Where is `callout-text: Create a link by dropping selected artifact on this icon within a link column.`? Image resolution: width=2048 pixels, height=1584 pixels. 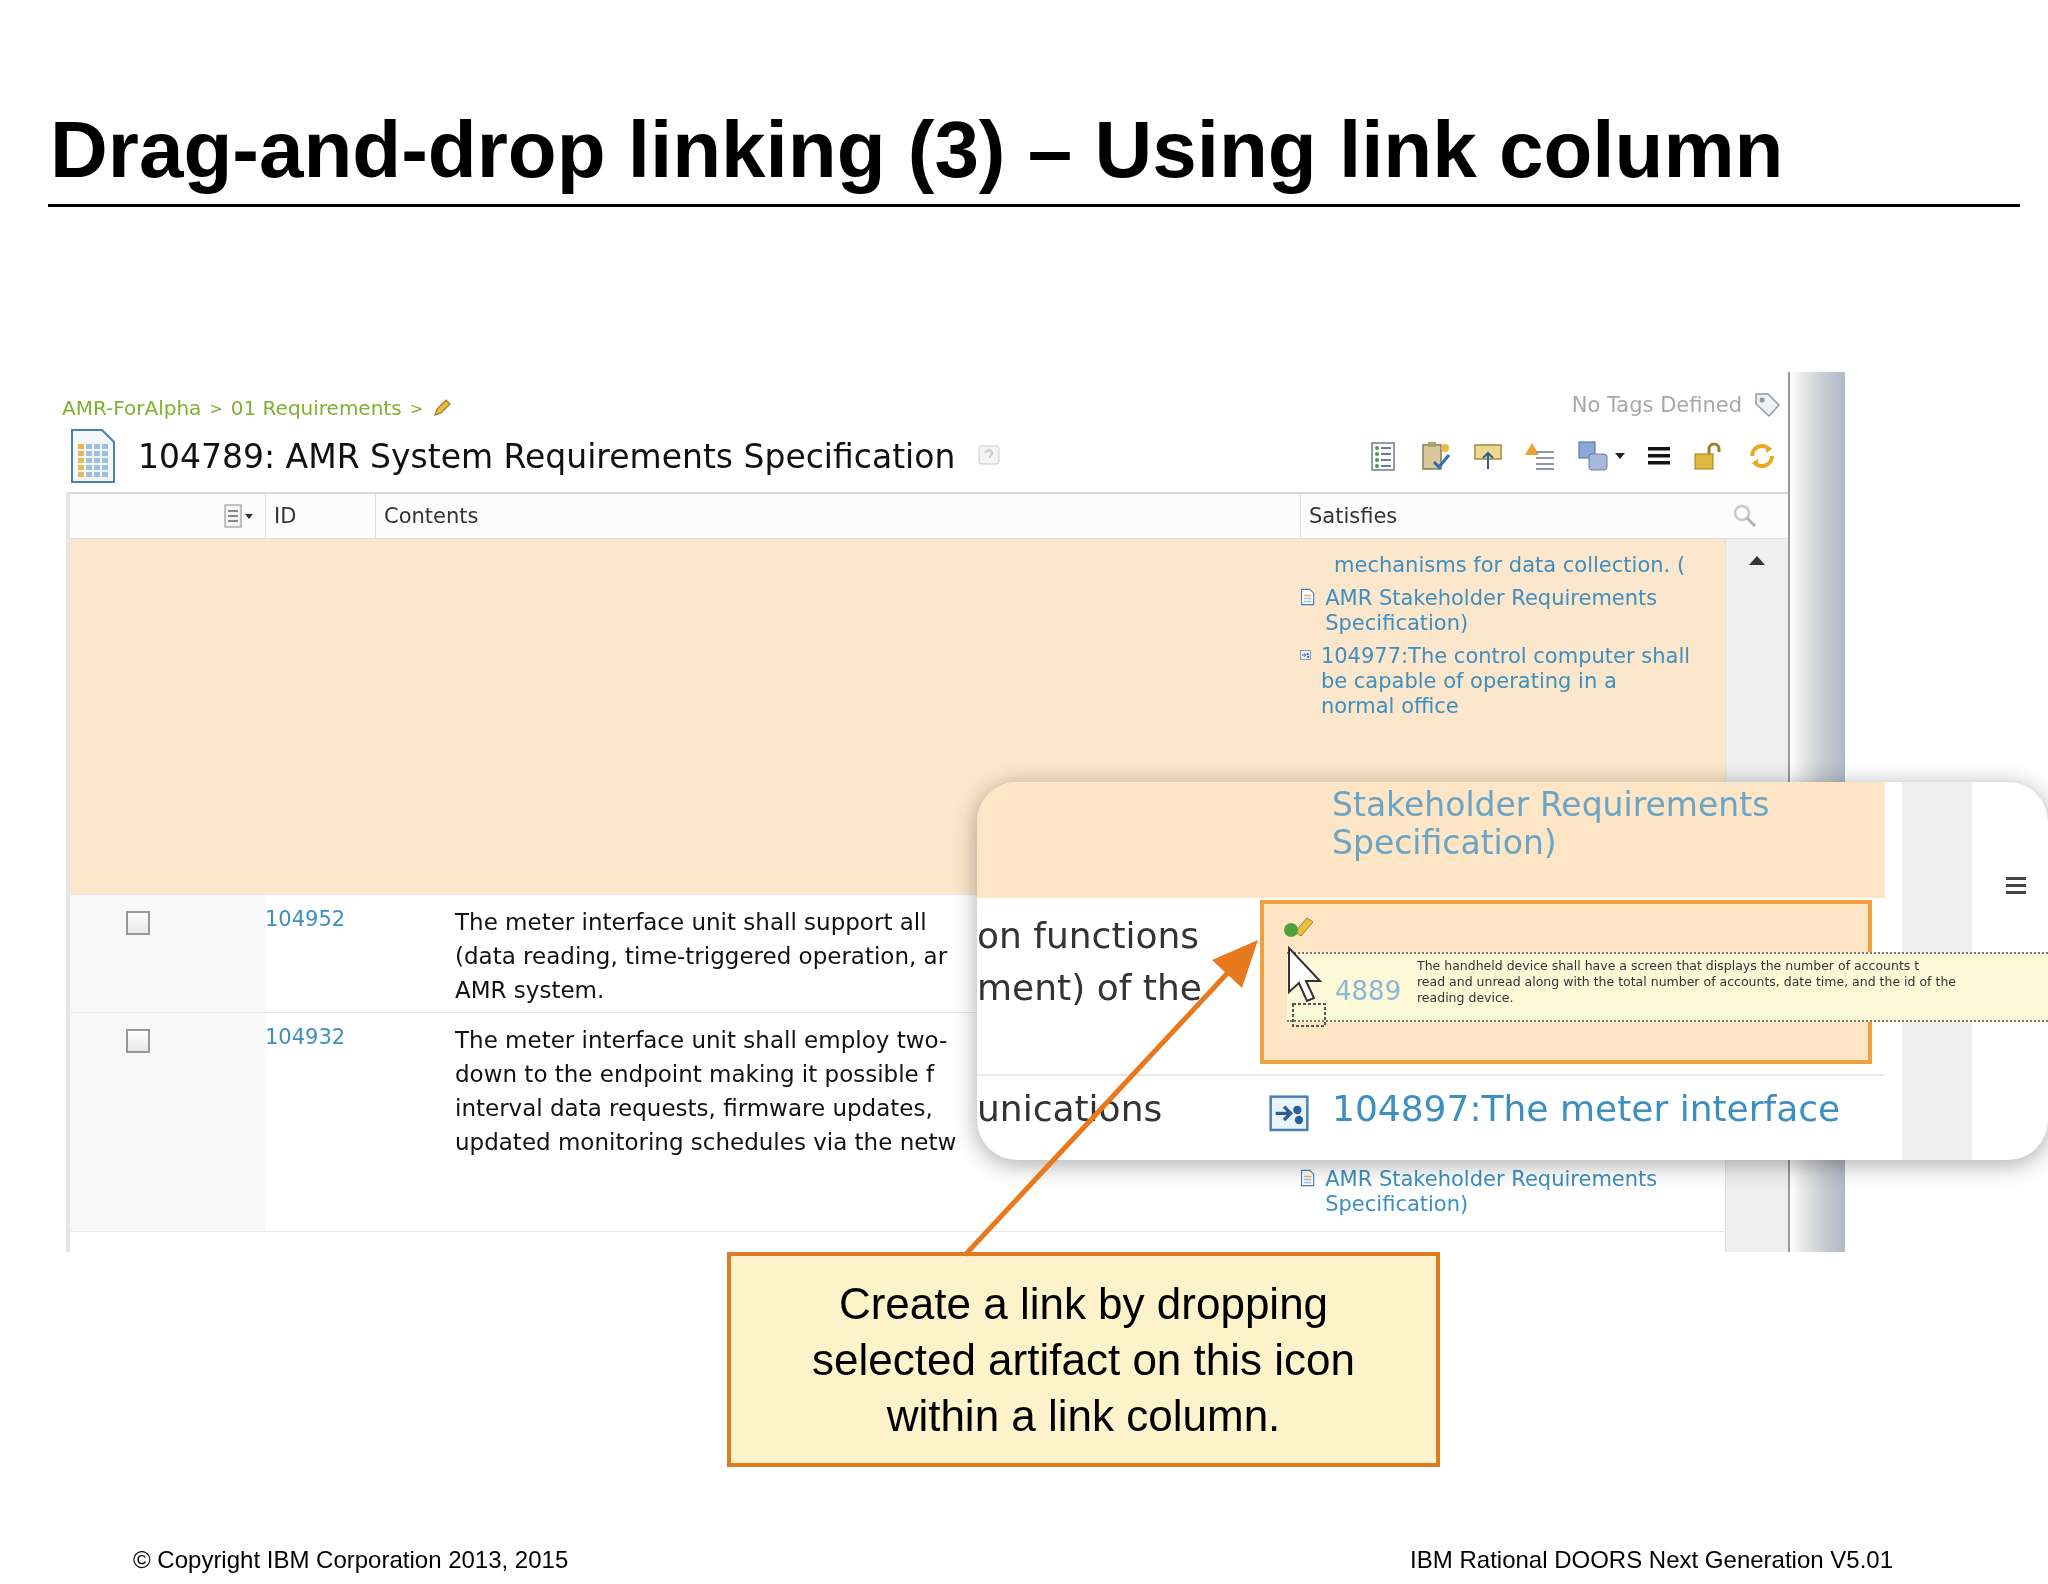
callout-text: Create a link by dropping selected artifact on this icon within a link column. is located at coordinates (1083, 1359).